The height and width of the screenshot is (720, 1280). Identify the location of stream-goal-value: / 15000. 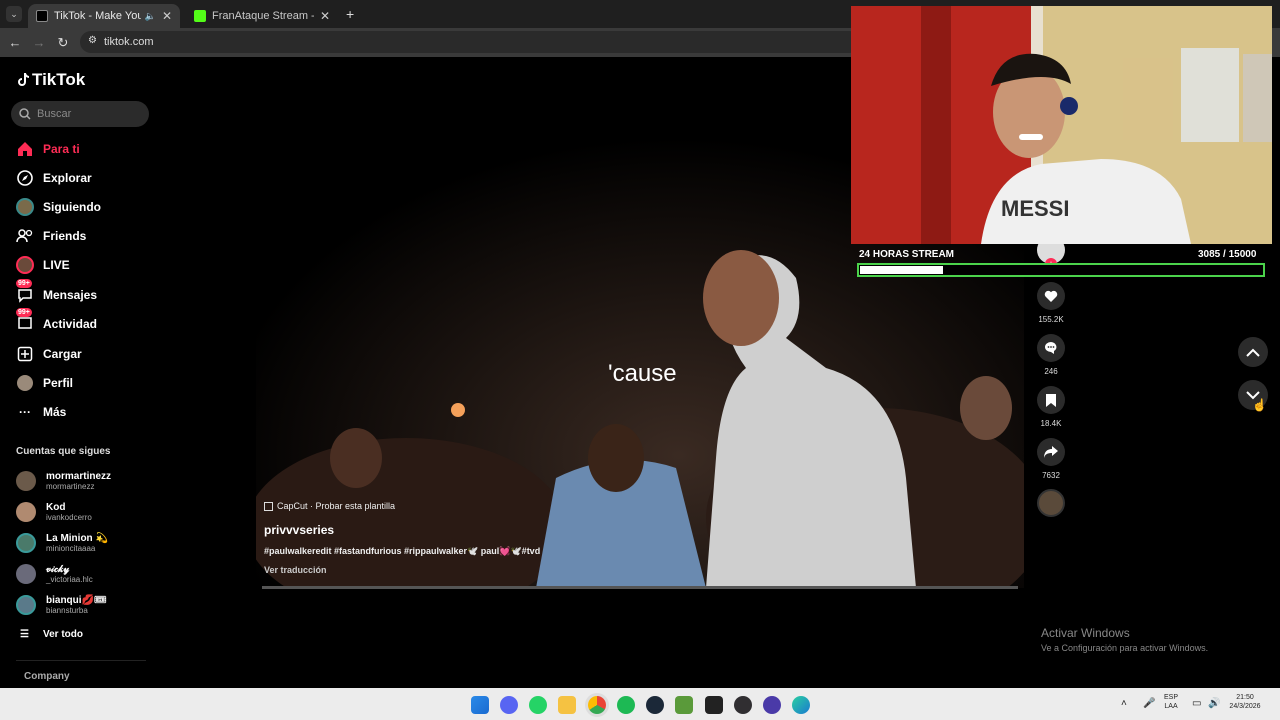
(1240, 254).